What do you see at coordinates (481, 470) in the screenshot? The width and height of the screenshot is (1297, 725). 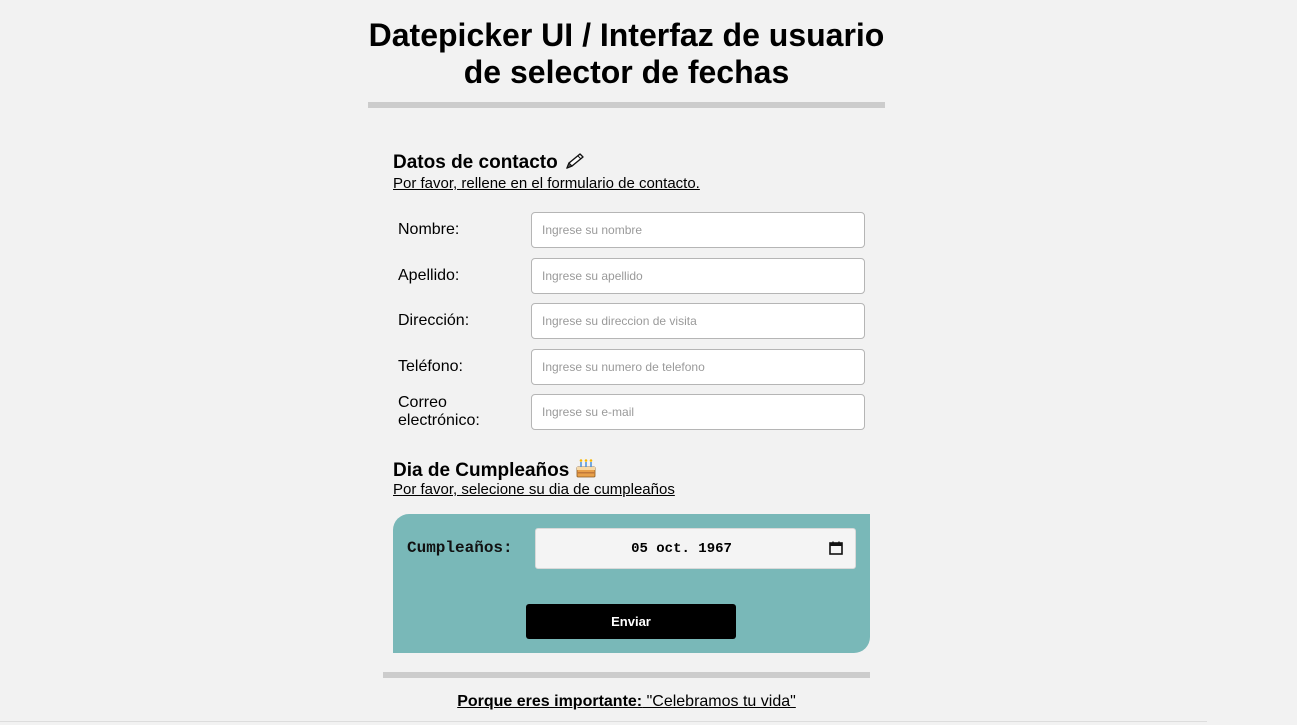 I see `birthday-heading-text: Dia de Cumpleaños` at bounding box center [481, 470].